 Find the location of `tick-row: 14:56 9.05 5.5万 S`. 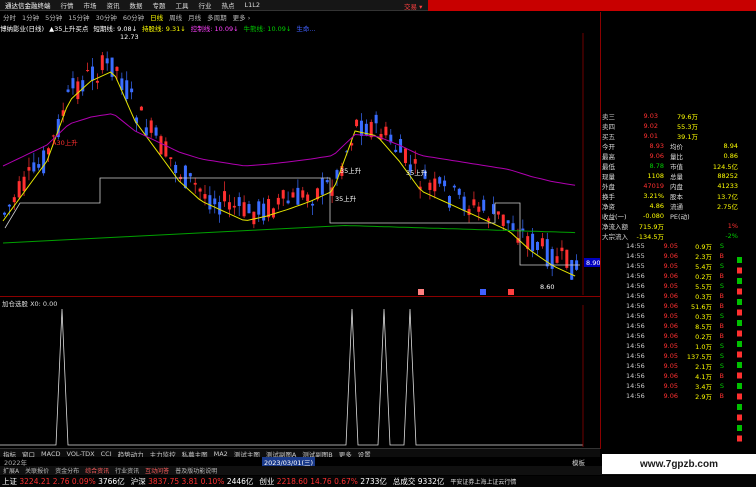

tick-row: 14:56 9.05 5.5万 S is located at coordinates (679, 286).